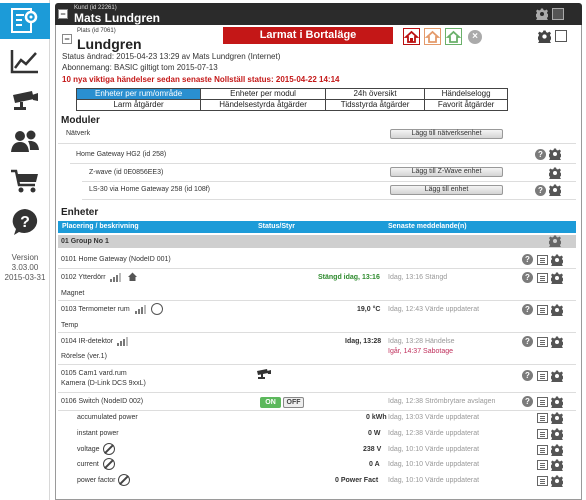 Image resolution: width=586 pixels, height=500 pixels. Describe the element at coordinates (63, 14) in the screenshot. I see `collapse-customer-button: −` at that location.